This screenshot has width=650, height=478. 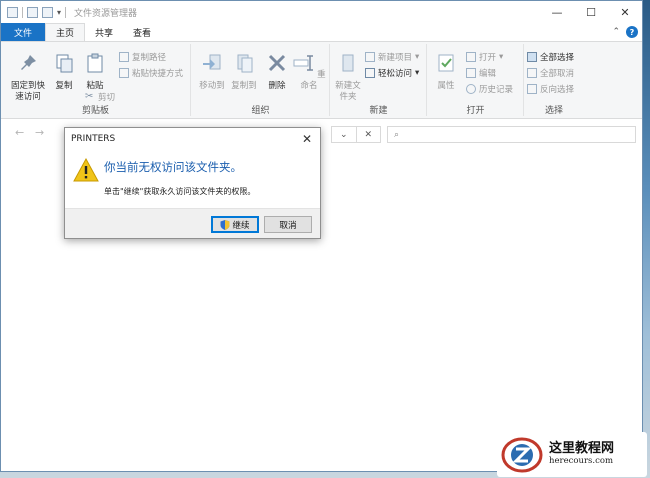 What do you see at coordinates (173, 167) in the screenshot?
I see `dialog-message: 你当前无权访问该文件夹。` at bounding box center [173, 167].